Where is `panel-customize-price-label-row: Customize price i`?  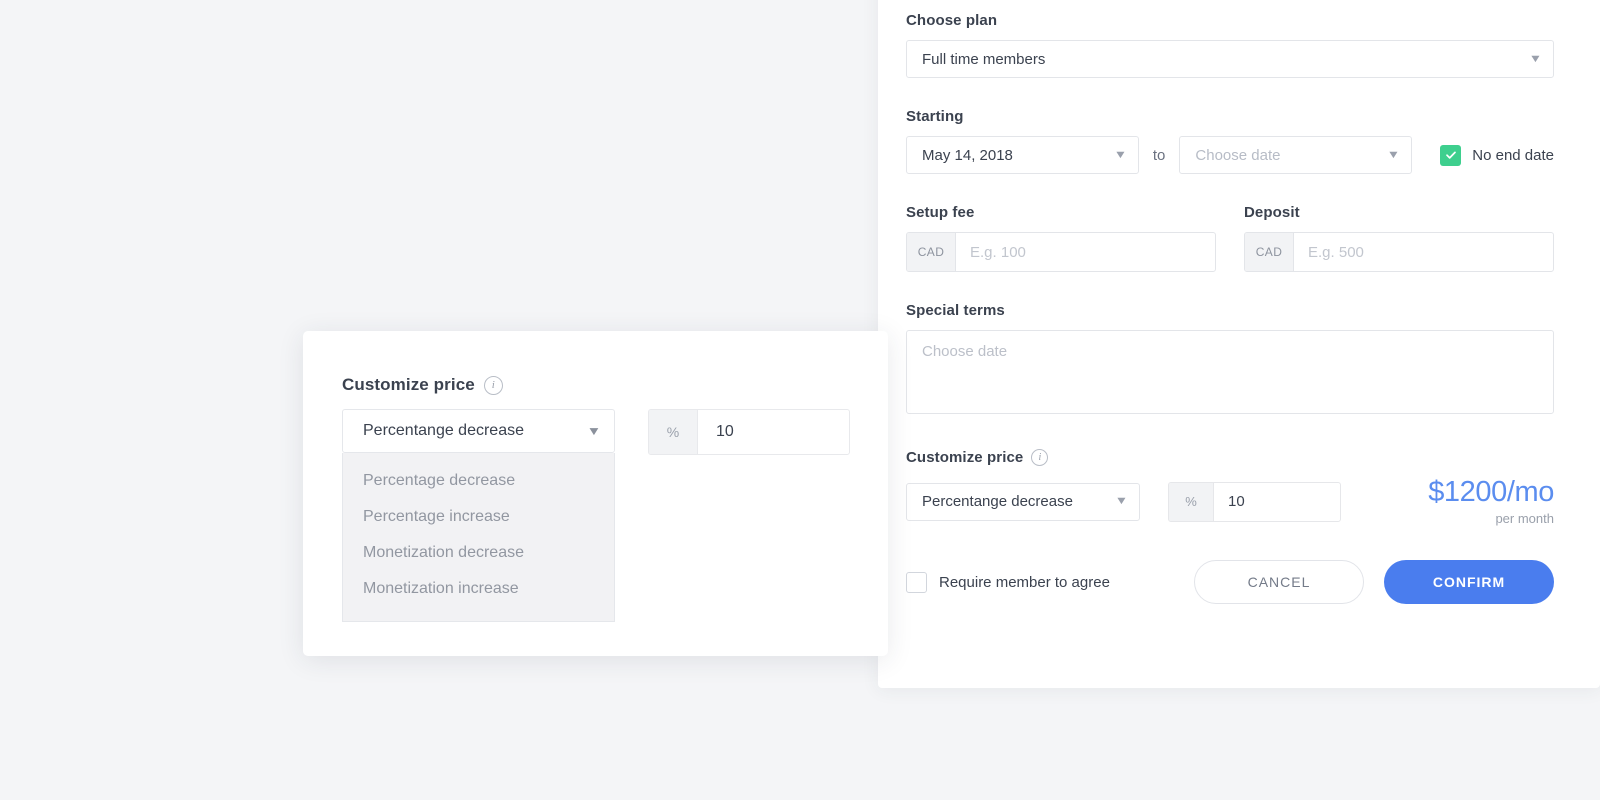
panel-customize-price-label-row: Customize price i is located at coordinates (1230, 457).